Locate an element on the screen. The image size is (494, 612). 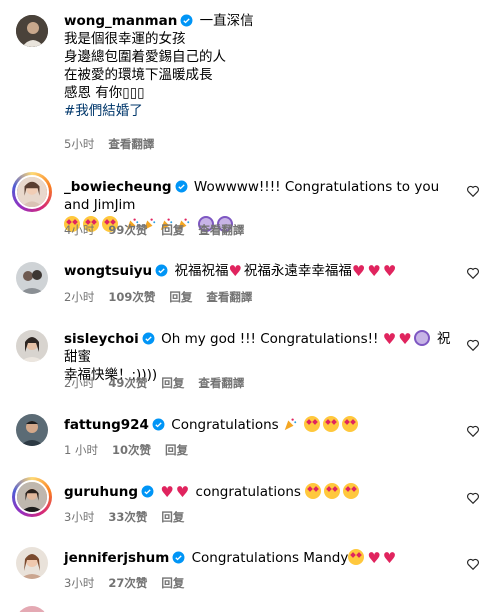
timestamp: 1 小时 is located at coordinates (81, 450).